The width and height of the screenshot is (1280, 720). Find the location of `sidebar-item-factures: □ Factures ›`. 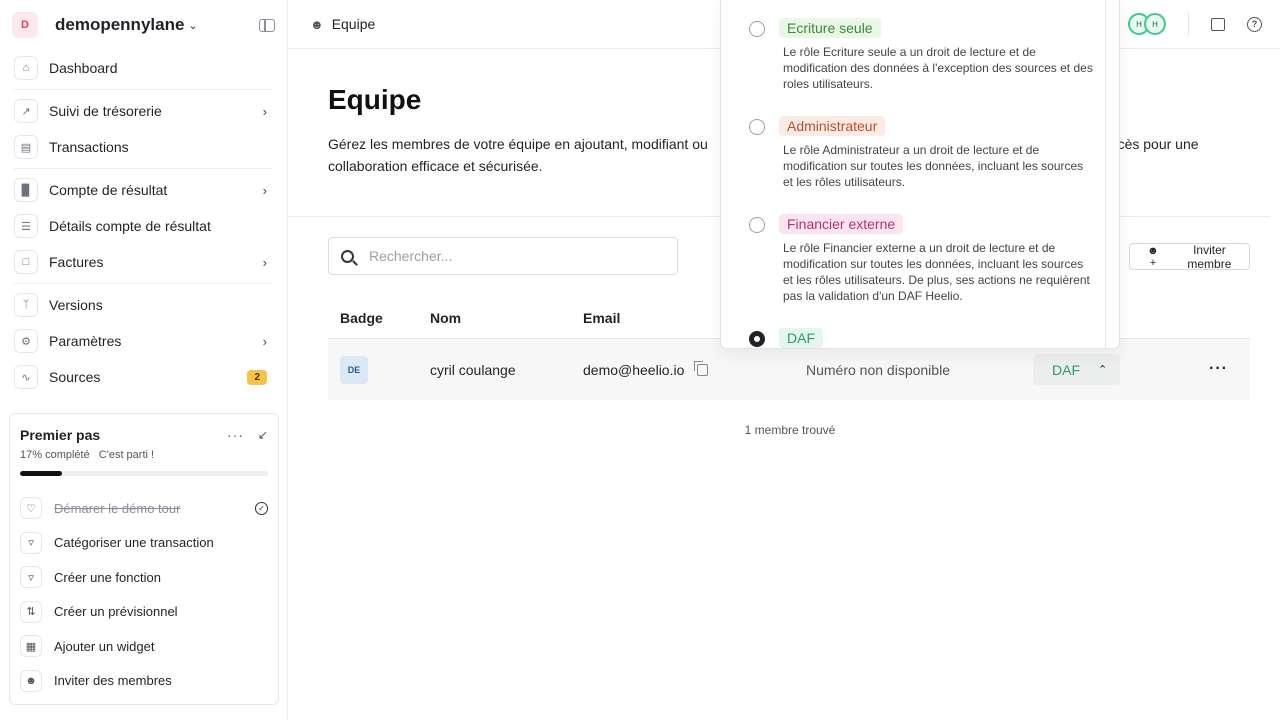

sidebar-item-factures: □ Factures › is located at coordinates (143, 262).